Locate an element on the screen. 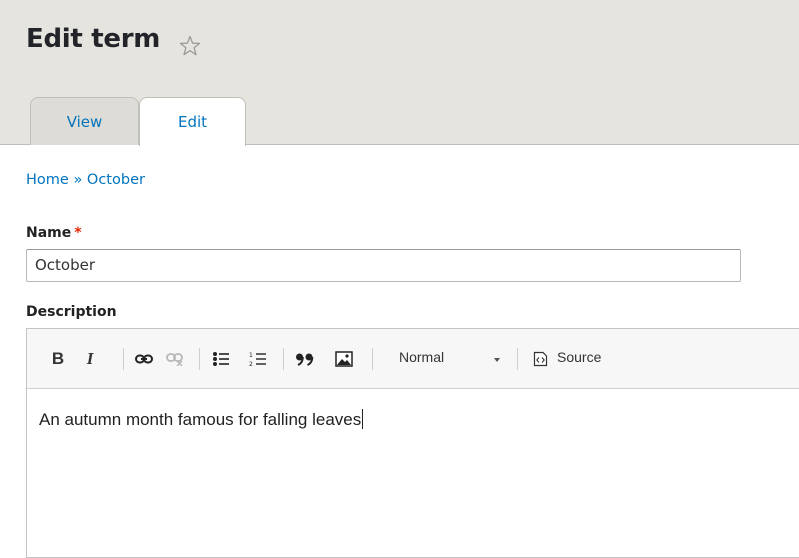 Image resolution: width=799 pixels, height=558 pixels. name-input-value: October is located at coordinates (65, 265).